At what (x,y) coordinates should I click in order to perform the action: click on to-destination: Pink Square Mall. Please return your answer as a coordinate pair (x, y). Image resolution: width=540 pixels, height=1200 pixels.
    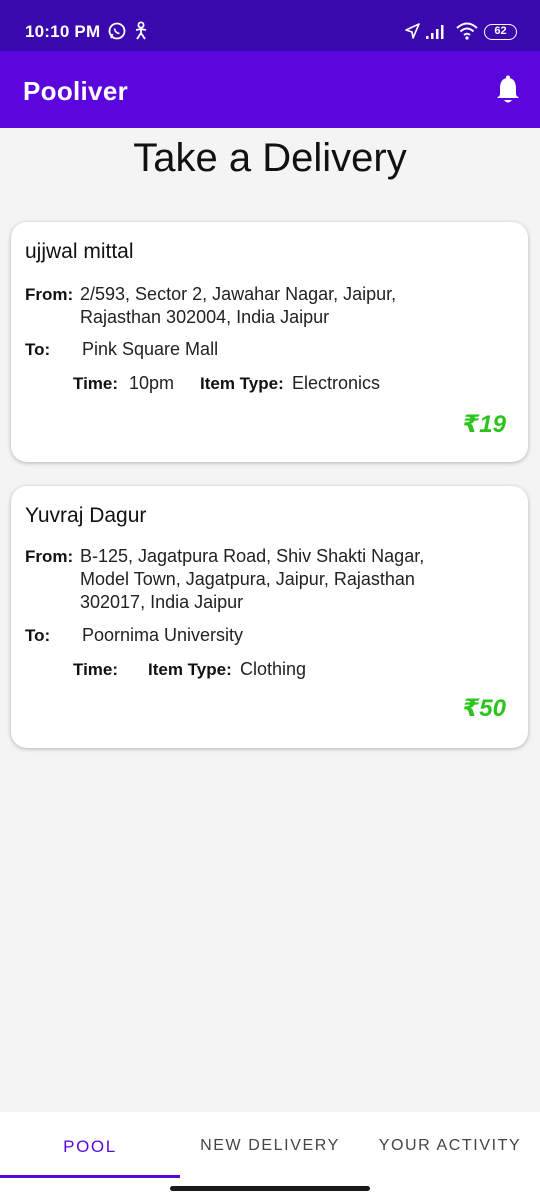
    Looking at the image, I should click on (150, 349).